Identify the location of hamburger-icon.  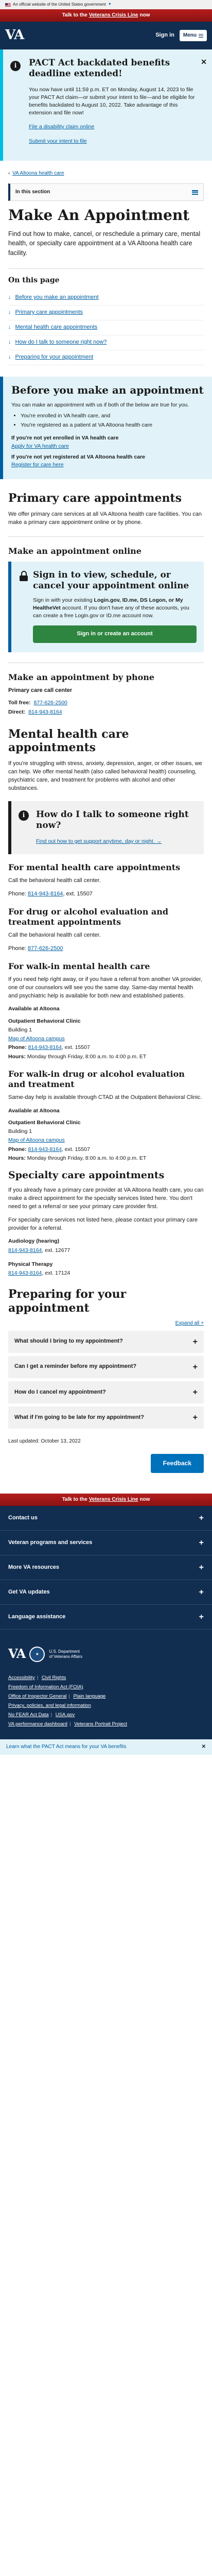
(201, 35).